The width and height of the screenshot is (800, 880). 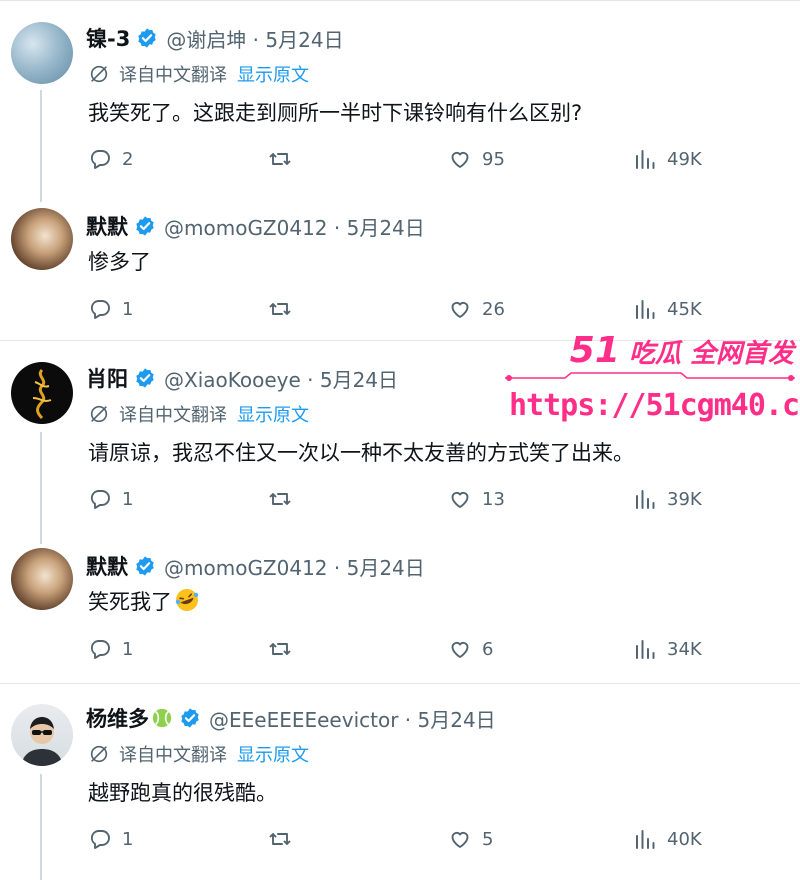 I want to click on watermark-brand: 51 吃瓜 全网首发, so click(x=682, y=350).